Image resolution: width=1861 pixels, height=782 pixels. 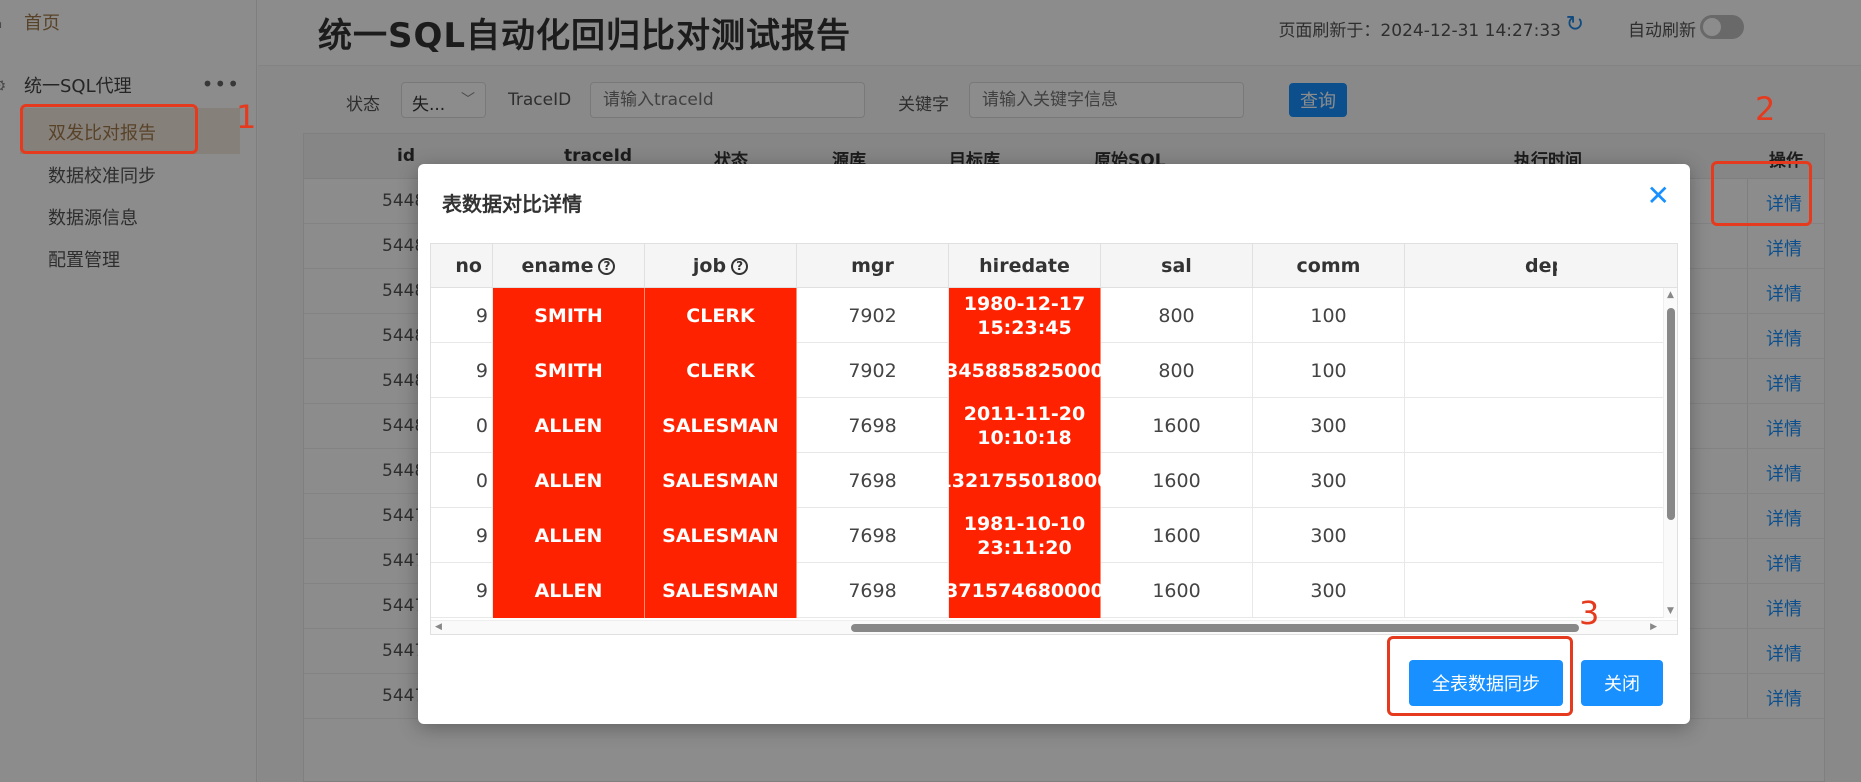 I want to click on column-header-dep: dep, so click(x=1481, y=266).